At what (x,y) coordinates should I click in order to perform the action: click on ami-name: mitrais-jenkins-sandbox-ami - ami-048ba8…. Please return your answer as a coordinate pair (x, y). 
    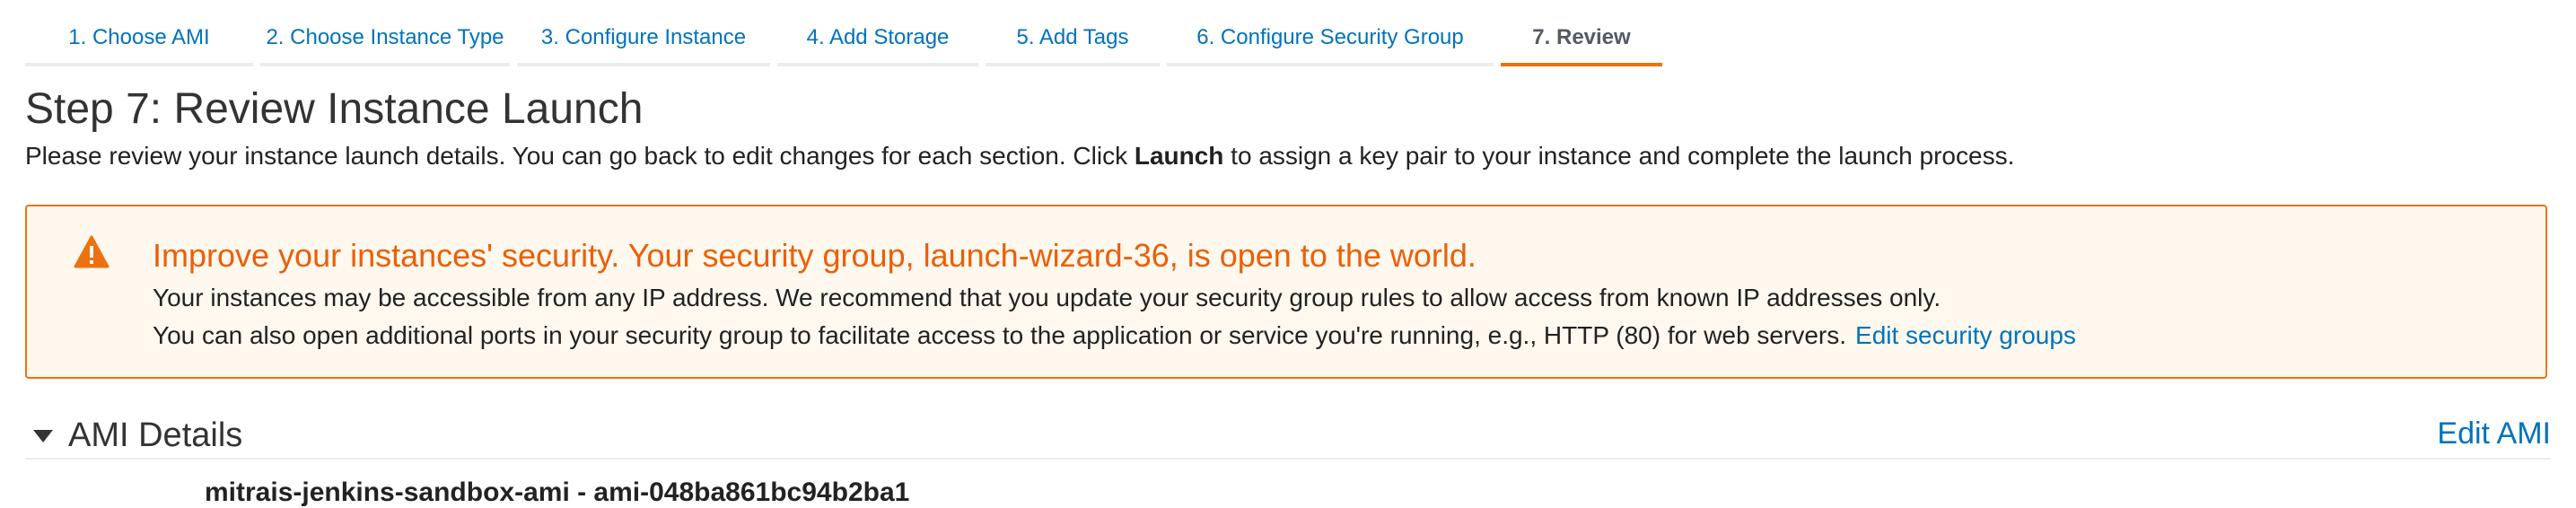
    Looking at the image, I should click on (557, 492).